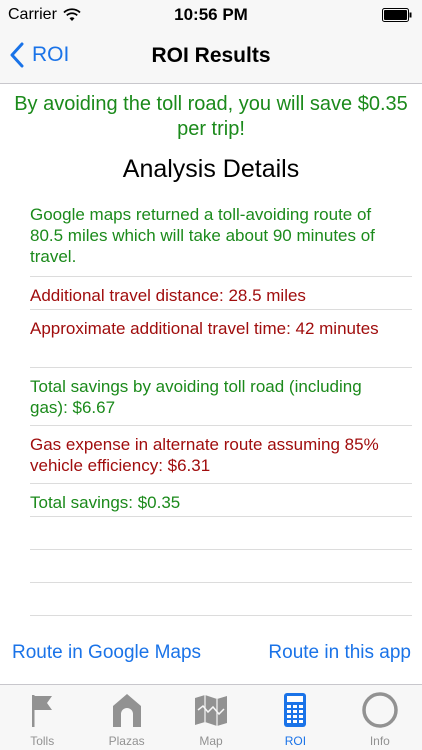 The image size is (422, 750). What do you see at coordinates (211, 656) in the screenshot?
I see `route-links: Route in Google Maps Route in this app` at bounding box center [211, 656].